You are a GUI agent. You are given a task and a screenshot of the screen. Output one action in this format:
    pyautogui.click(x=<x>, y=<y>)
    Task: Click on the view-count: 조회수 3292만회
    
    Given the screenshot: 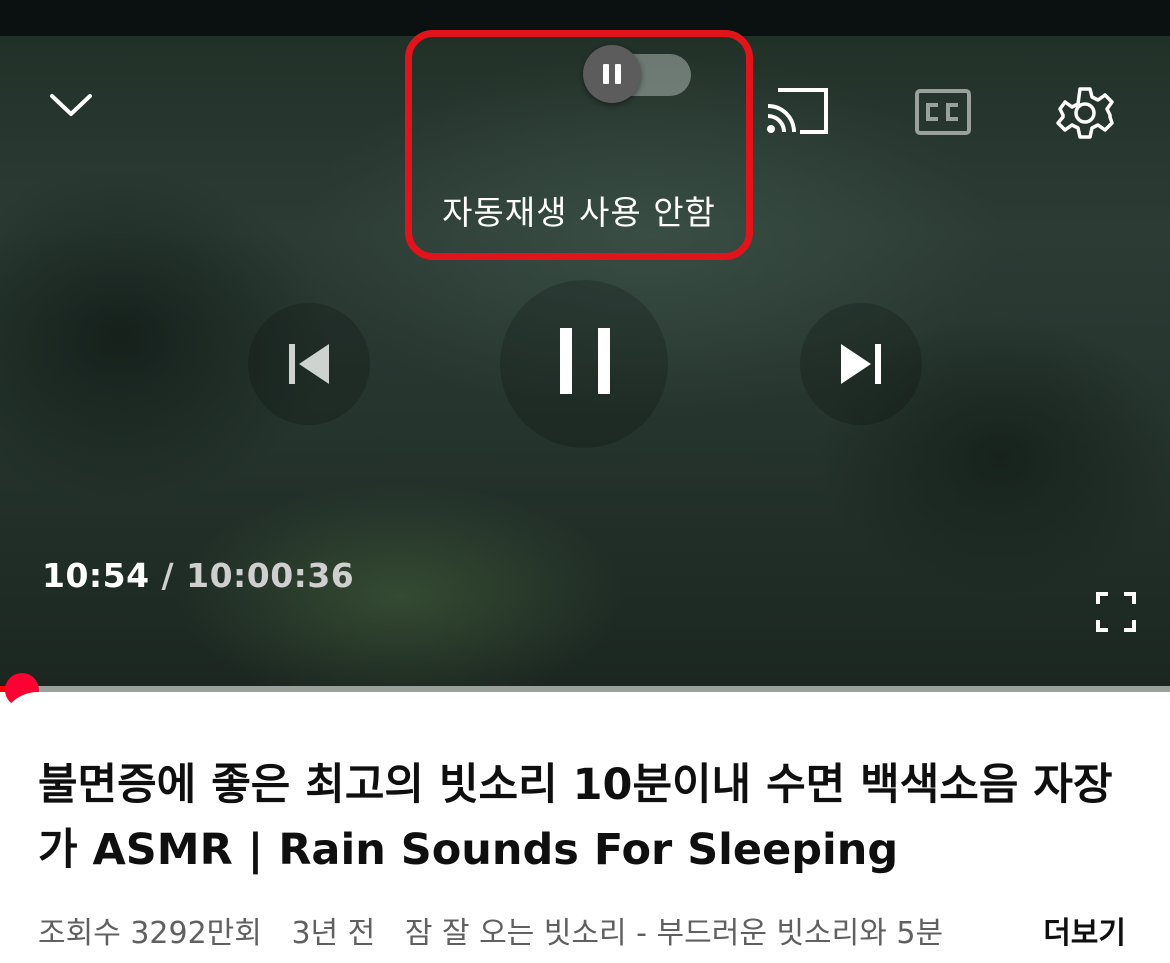 What is the action you would take?
    pyautogui.click(x=150, y=933)
    